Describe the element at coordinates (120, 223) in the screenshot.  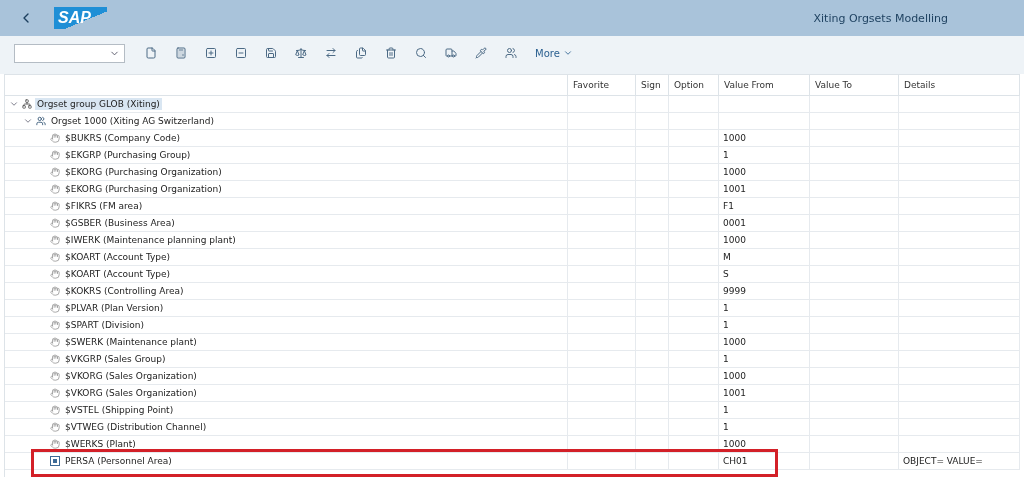
I see `tree-node: $GSBER (Business Area)` at that location.